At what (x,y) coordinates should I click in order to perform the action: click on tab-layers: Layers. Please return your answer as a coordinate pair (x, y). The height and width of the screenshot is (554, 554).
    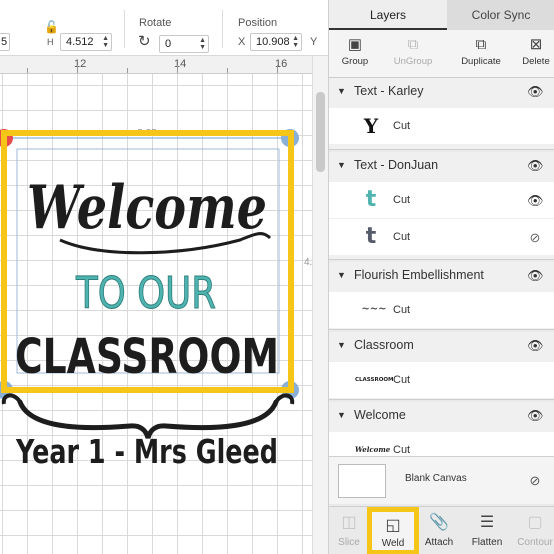
    Looking at the image, I should click on (388, 15).